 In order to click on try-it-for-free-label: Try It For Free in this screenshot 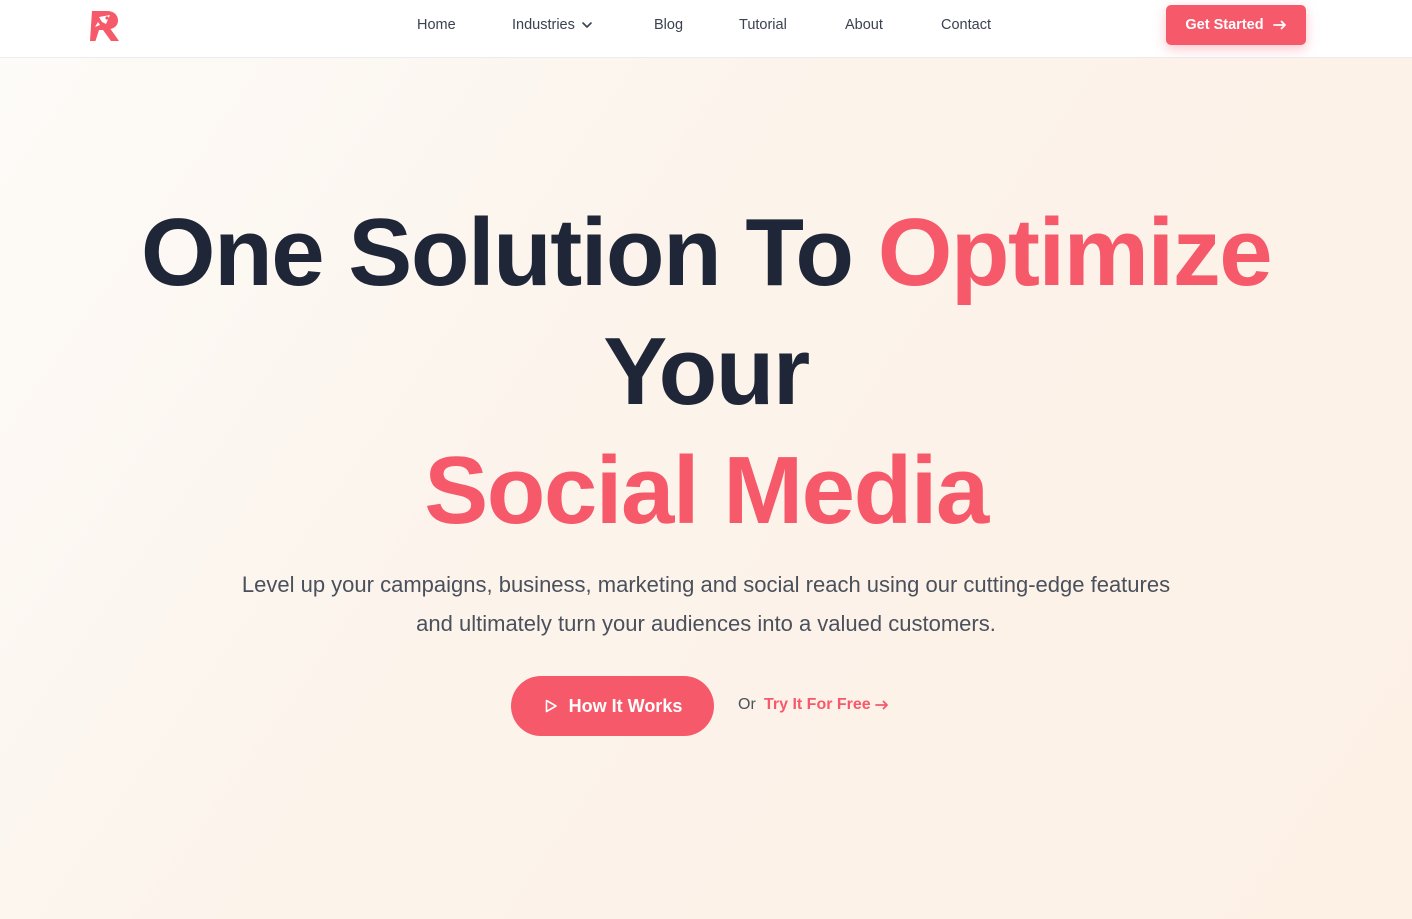, I will do `click(817, 704)`.